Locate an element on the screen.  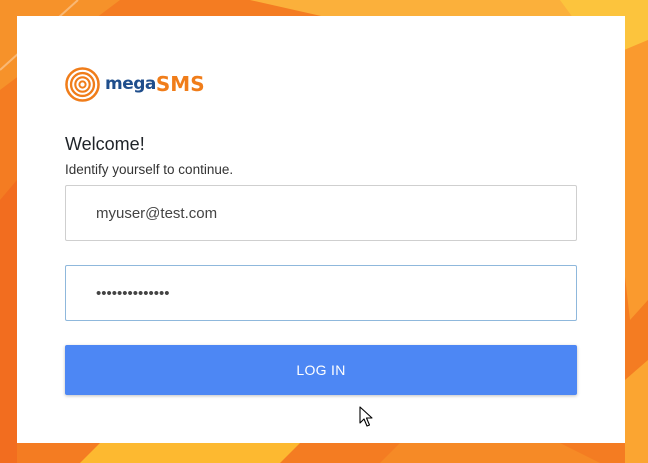
arrow-pointer-icon is located at coordinates (366, 416).